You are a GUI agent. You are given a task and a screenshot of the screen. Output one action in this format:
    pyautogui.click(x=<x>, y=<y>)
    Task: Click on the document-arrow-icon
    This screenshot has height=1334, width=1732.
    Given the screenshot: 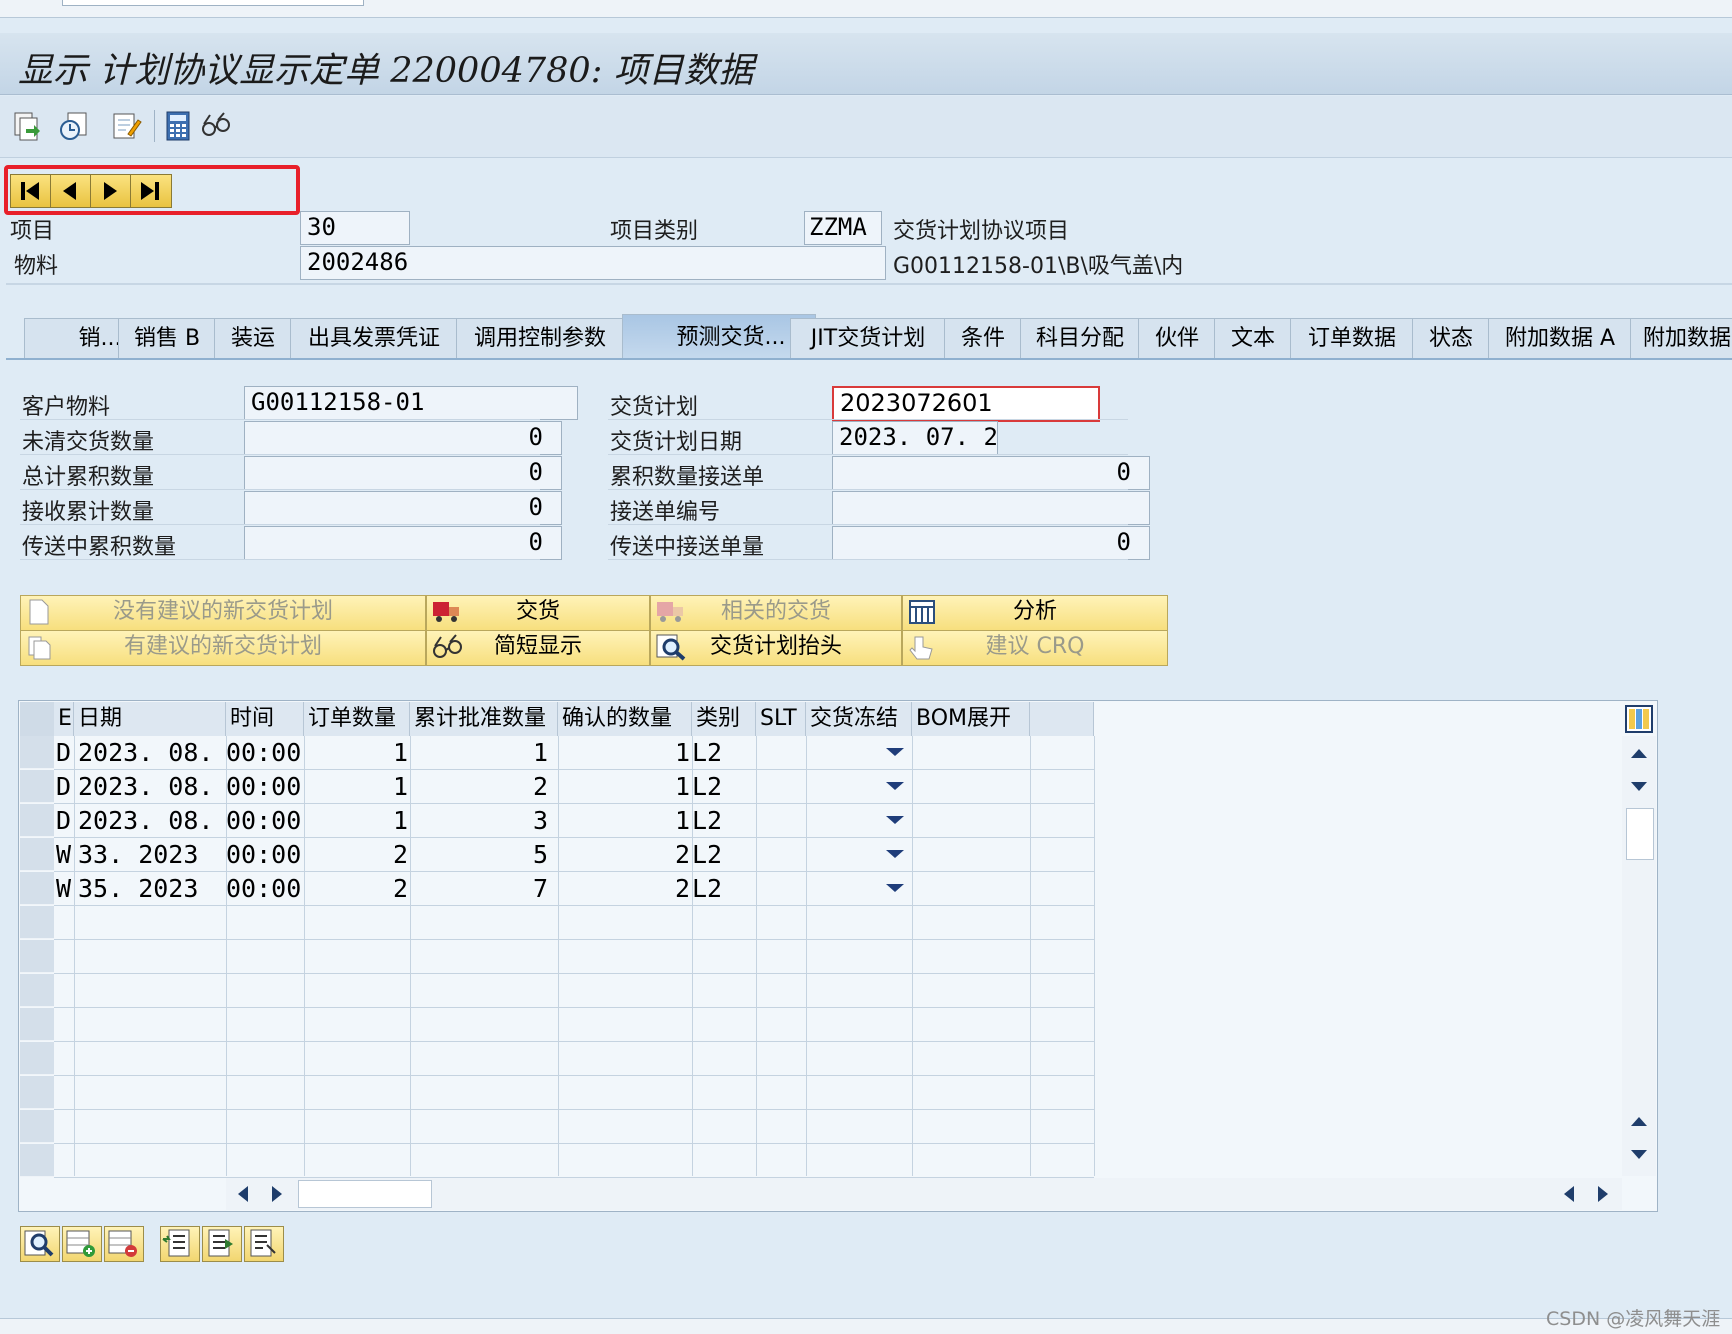 What is the action you would take?
    pyautogui.click(x=28, y=126)
    